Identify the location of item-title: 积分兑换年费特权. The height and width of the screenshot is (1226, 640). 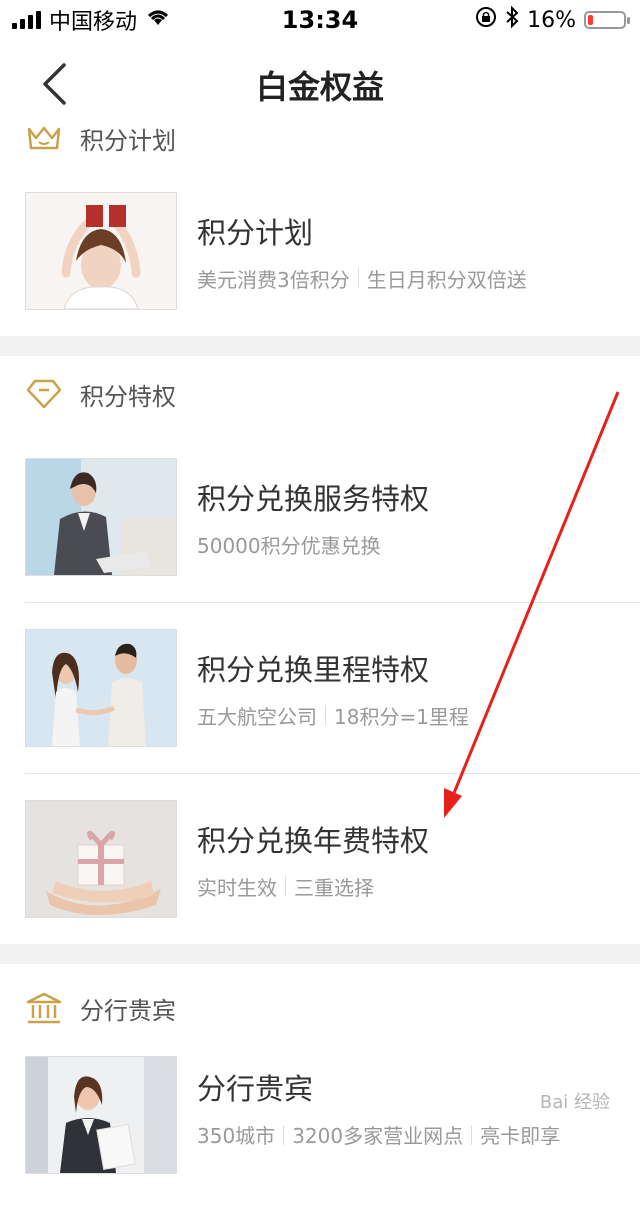
(313, 840).